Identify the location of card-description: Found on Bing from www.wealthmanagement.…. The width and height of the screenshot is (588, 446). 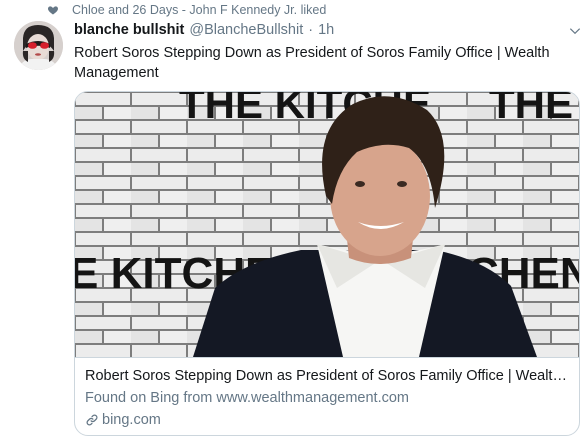
(247, 398).